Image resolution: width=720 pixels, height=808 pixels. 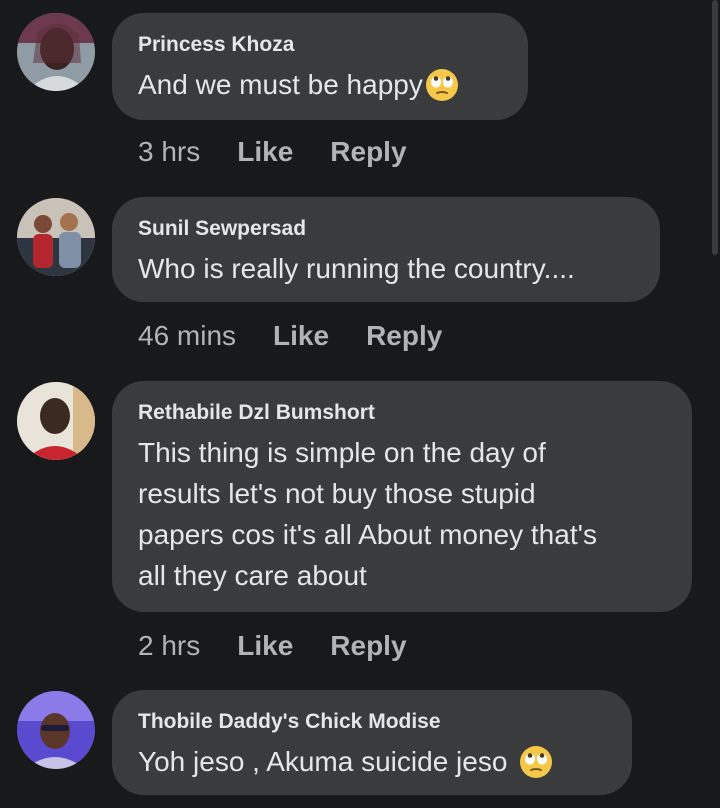 I want to click on comment-text-line: all they care about, so click(x=252, y=575).